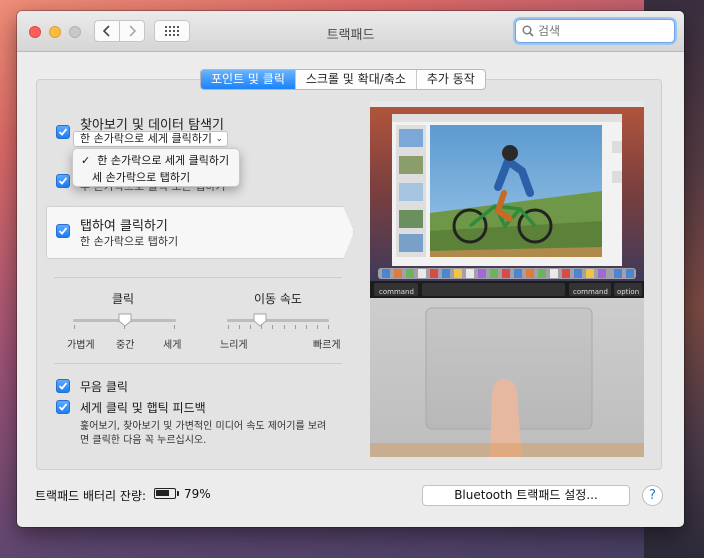 This screenshot has width=704, height=558. I want to click on battery-fill, so click(162, 493).